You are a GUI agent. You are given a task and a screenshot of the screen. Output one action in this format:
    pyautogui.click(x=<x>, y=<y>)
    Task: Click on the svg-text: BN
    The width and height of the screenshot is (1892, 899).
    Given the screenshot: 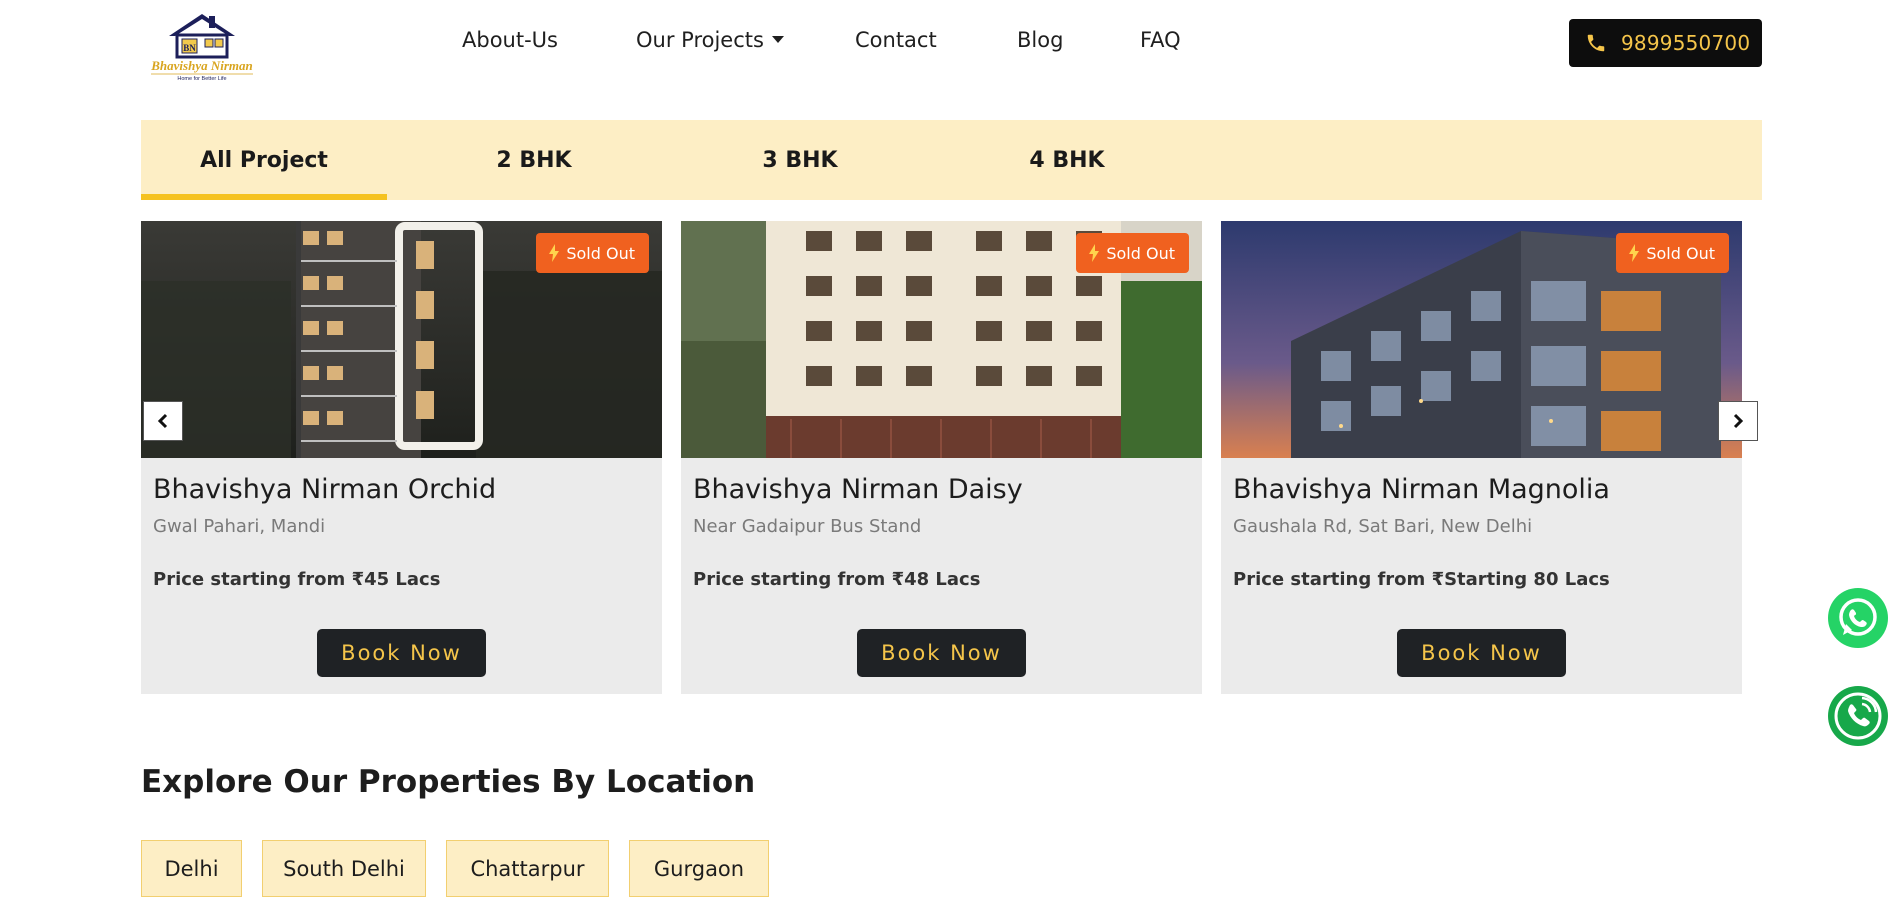 What is the action you would take?
    pyautogui.click(x=189, y=48)
    